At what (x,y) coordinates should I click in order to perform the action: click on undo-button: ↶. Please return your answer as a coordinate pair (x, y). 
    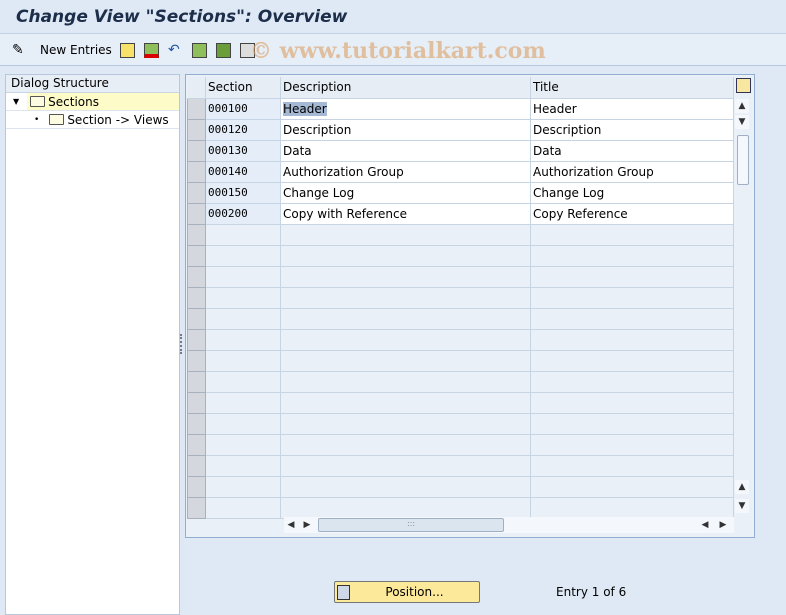
    Looking at the image, I should click on (174, 50).